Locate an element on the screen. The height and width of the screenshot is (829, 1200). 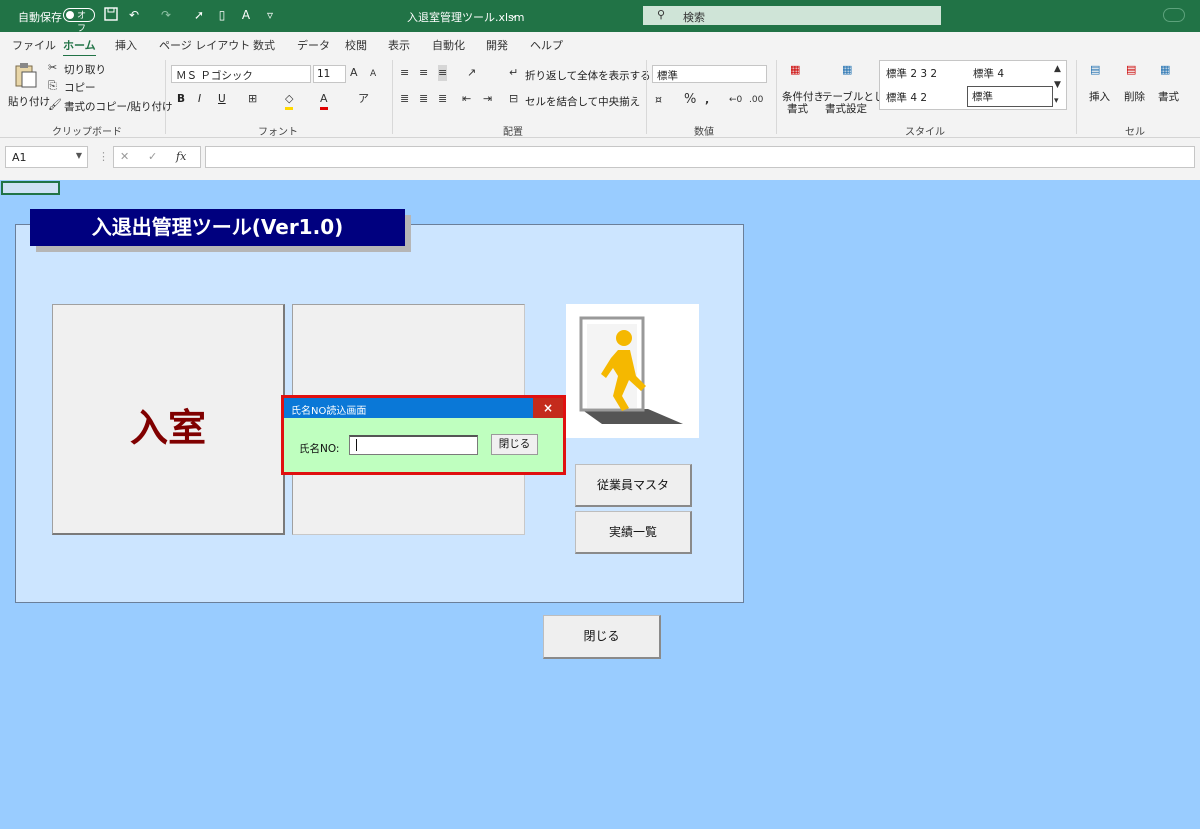
font-color-icon: A is located at coordinates (324, 100).